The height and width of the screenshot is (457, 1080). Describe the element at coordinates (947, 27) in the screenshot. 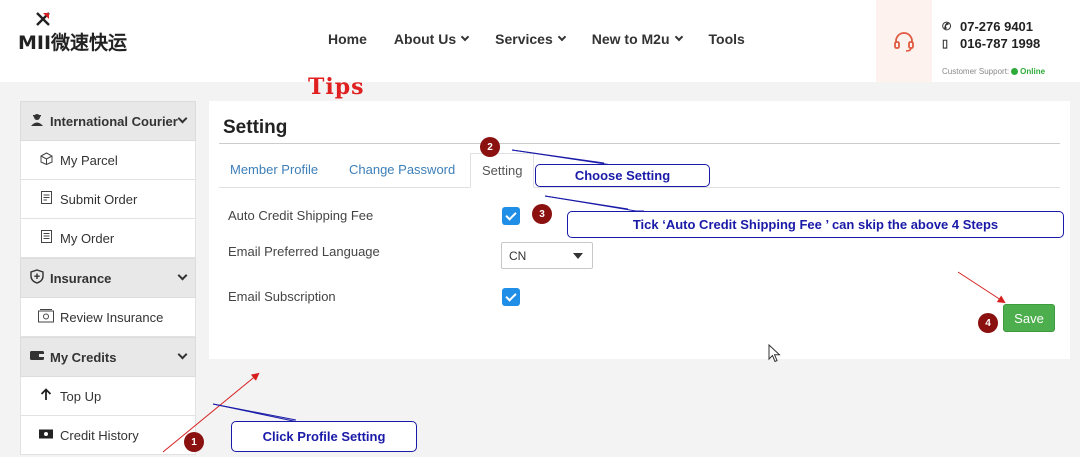

I see `phone-icon: ✆` at that location.